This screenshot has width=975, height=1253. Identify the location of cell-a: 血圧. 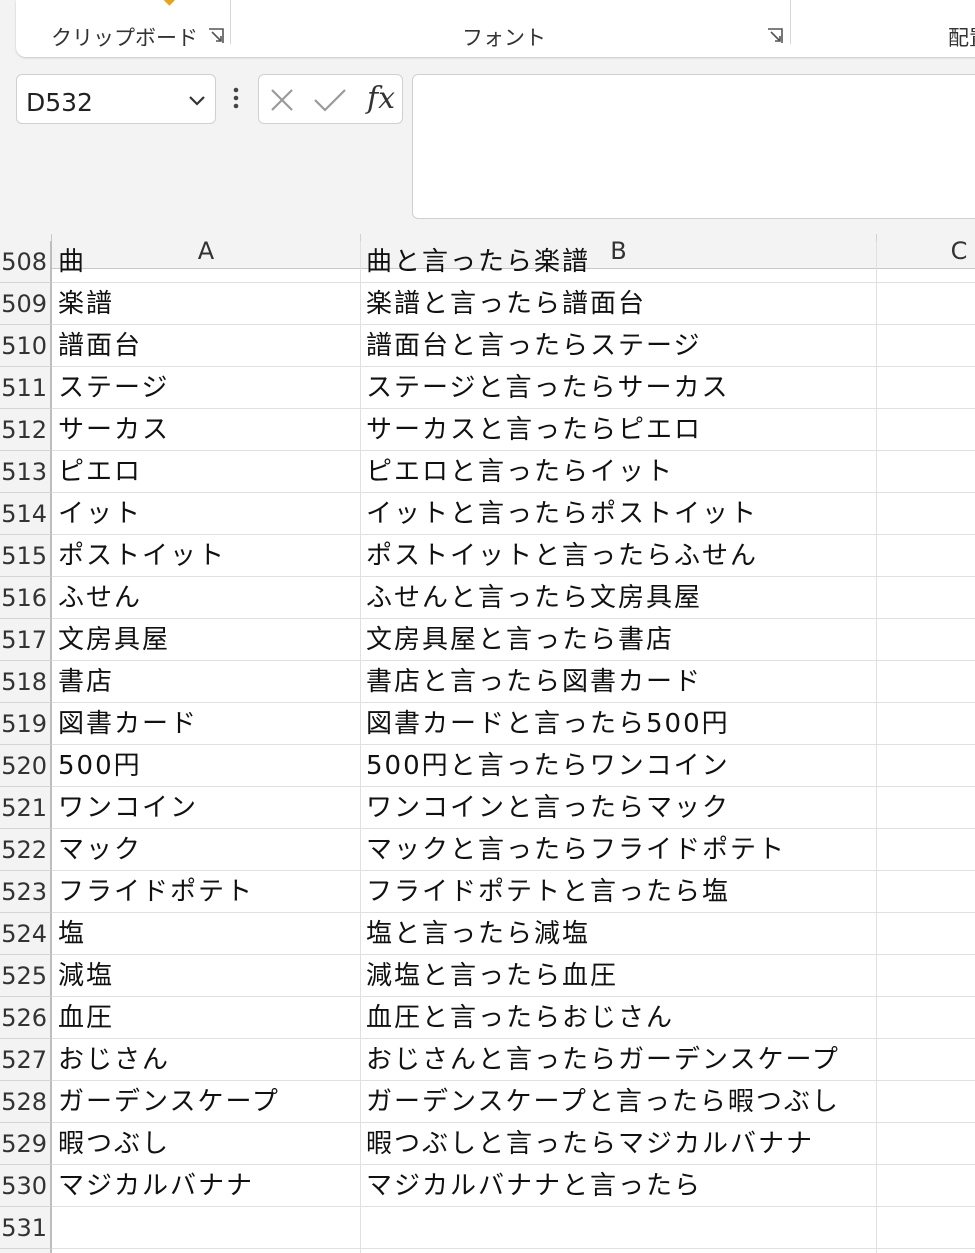
(206, 1018).